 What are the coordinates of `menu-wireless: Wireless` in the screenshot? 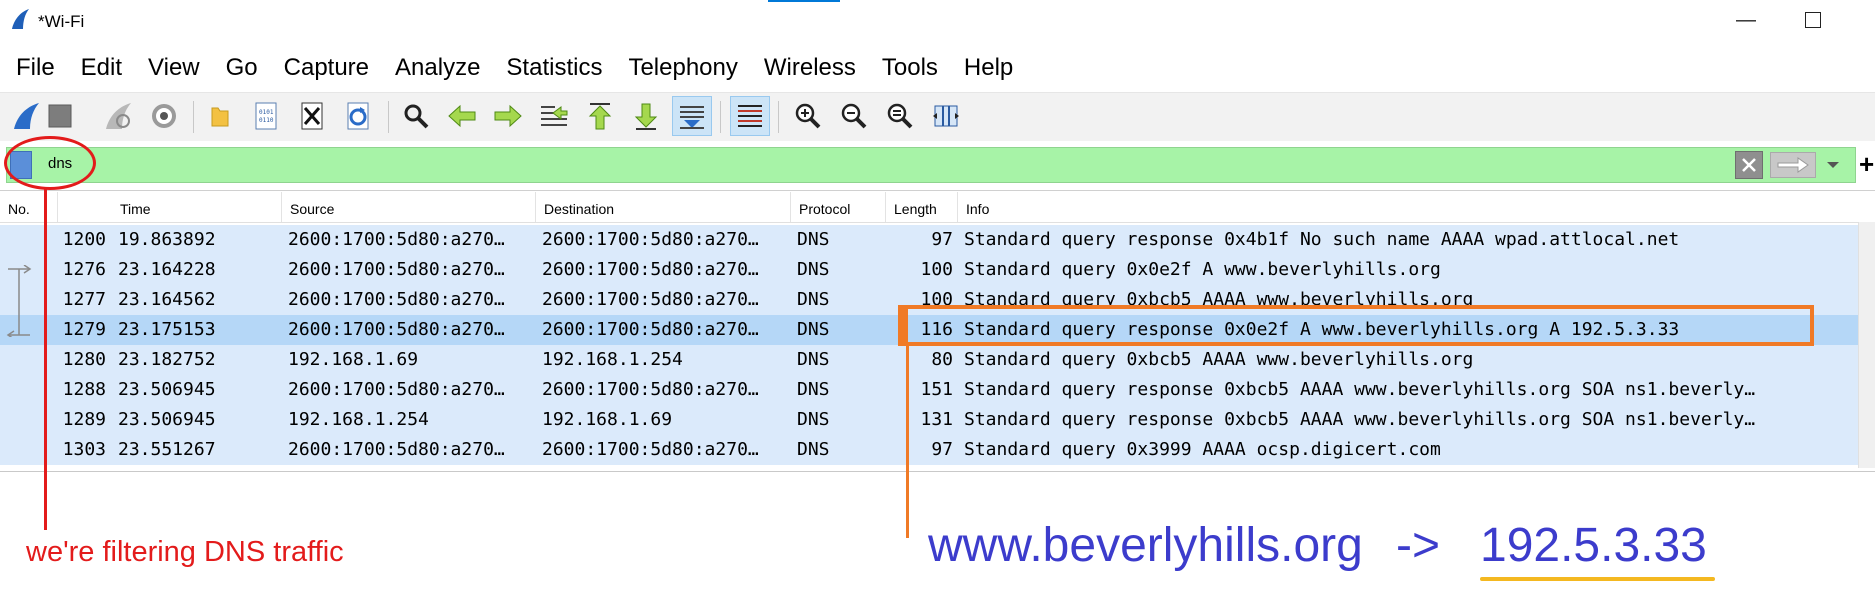 It's located at (810, 68).